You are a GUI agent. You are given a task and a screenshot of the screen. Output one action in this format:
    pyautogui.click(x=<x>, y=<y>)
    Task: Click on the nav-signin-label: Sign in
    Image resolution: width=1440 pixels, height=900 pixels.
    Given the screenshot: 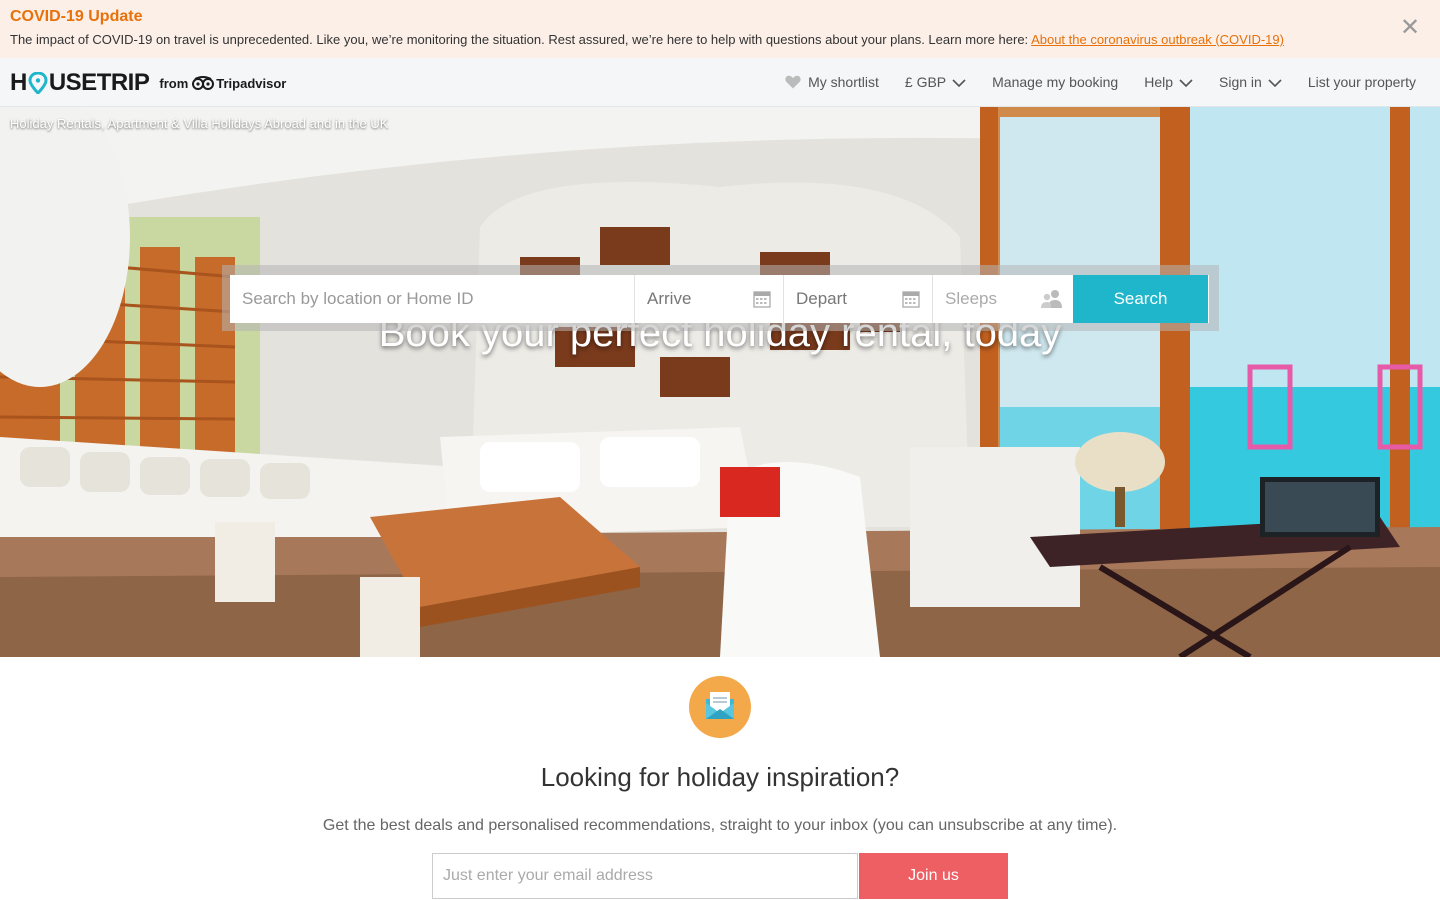 What is the action you would take?
    pyautogui.click(x=1240, y=82)
    